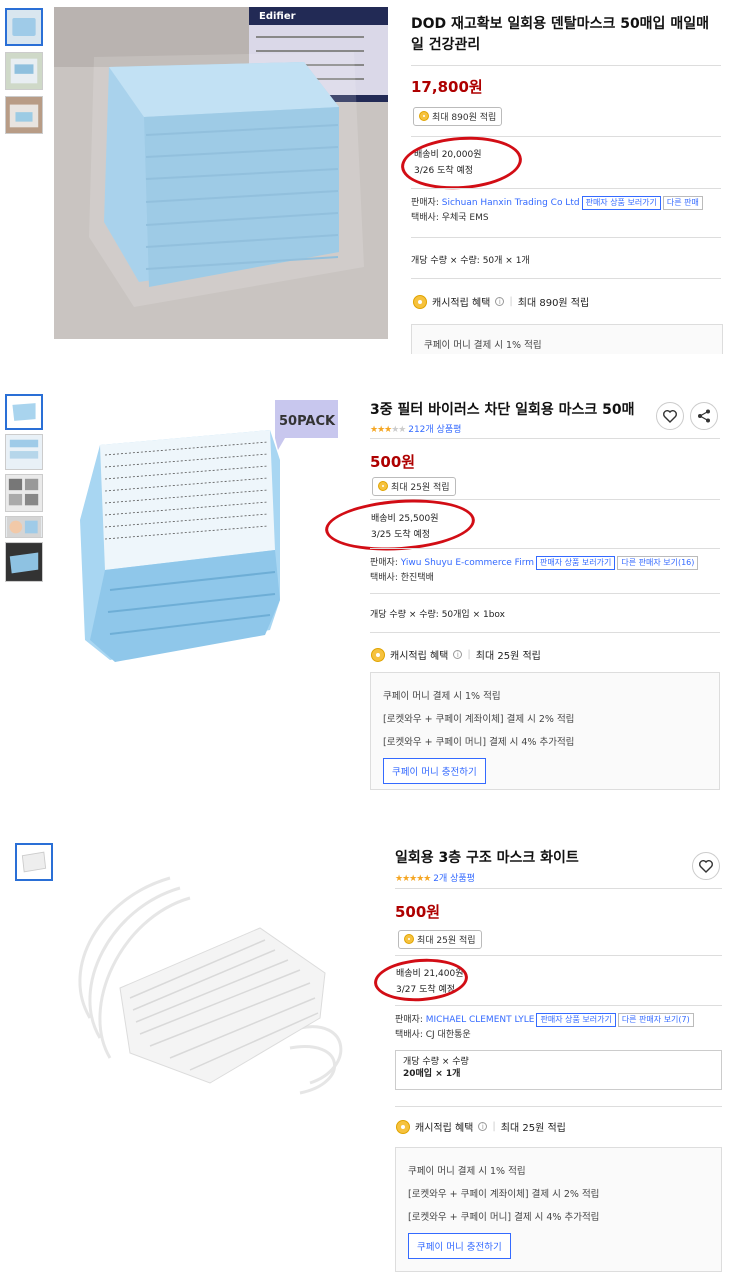 The image size is (742, 1283). Describe the element at coordinates (426, 990) in the screenshot. I see `arrival-date: 3/27 도착 예정` at that location.